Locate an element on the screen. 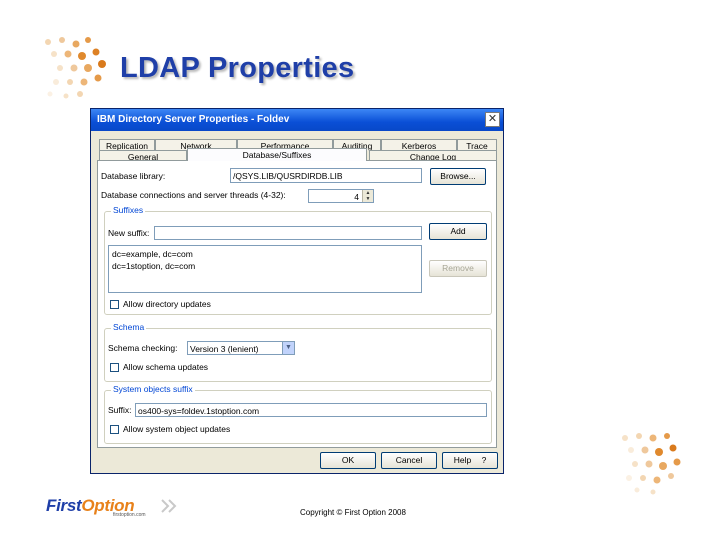 Image resolution: width=720 pixels, height=540 pixels. list-item: dc=example, dc=com is located at coordinates (265, 254).